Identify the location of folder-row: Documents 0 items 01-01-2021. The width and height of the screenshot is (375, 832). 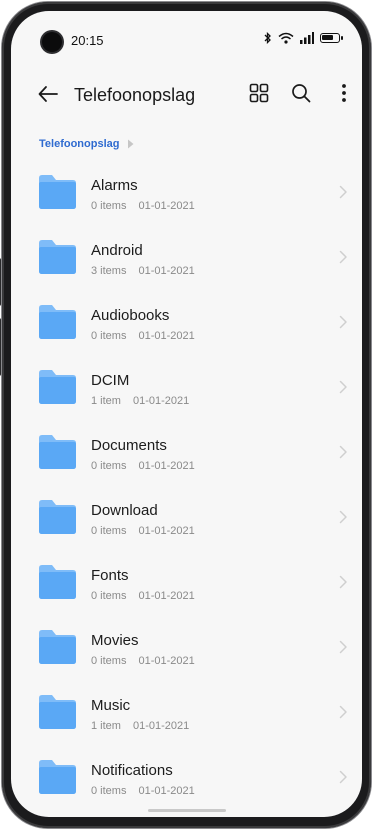
(186, 451).